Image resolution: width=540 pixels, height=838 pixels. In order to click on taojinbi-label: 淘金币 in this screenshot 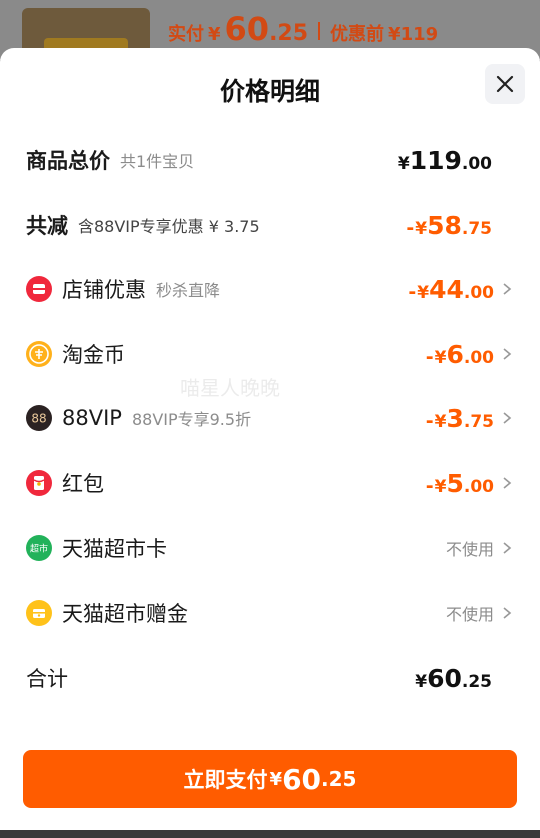, I will do `click(93, 355)`.